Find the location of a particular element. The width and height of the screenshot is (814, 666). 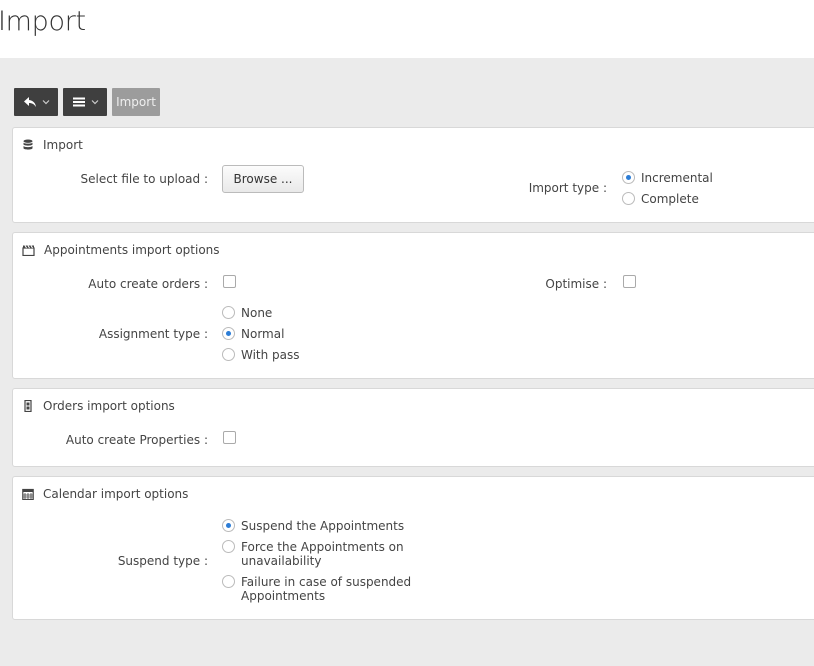

panel-title: Orders import options is located at coordinates (109, 406).